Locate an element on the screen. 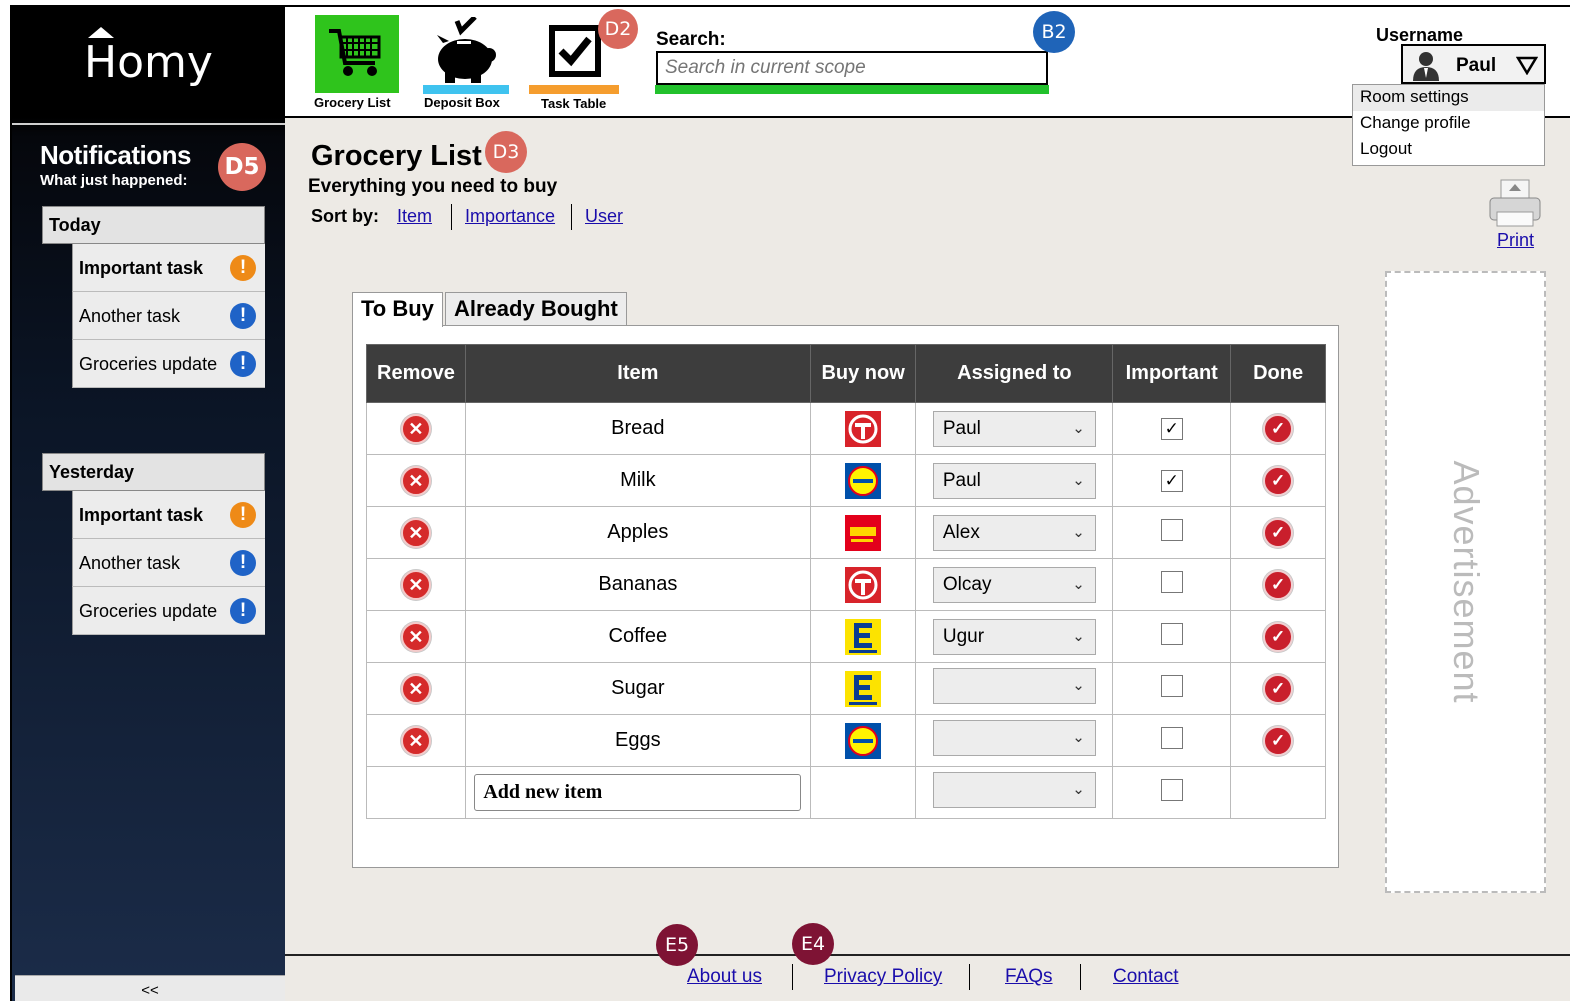 Image resolution: width=1570 pixels, height=1001 pixels. annotation-marker-e4: E4 is located at coordinates (813, 944).